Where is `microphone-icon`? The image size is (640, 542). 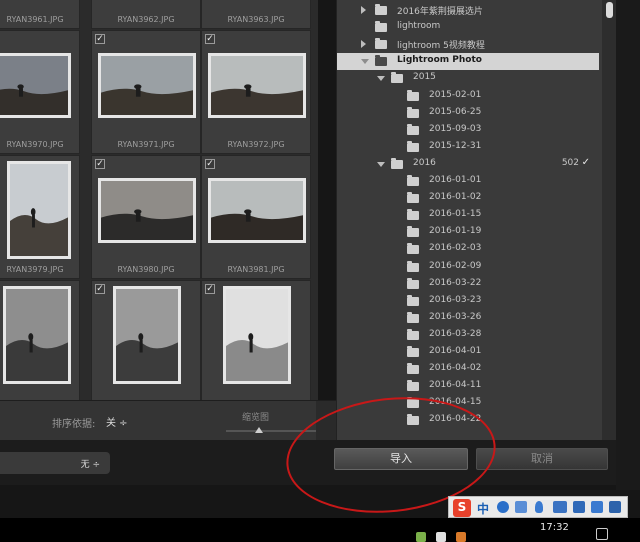
microphone-icon is located at coordinates (539, 507).